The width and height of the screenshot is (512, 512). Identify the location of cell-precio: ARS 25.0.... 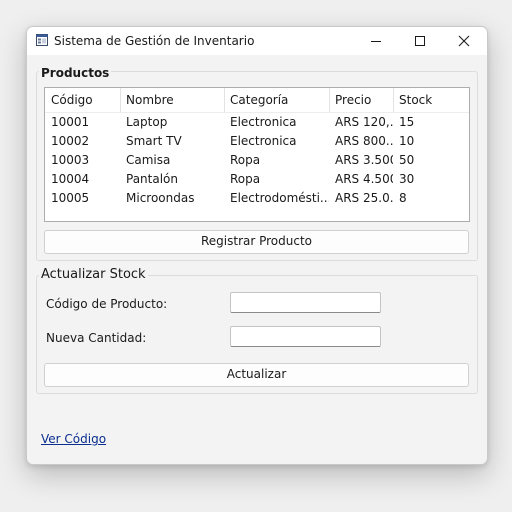
(364, 198).